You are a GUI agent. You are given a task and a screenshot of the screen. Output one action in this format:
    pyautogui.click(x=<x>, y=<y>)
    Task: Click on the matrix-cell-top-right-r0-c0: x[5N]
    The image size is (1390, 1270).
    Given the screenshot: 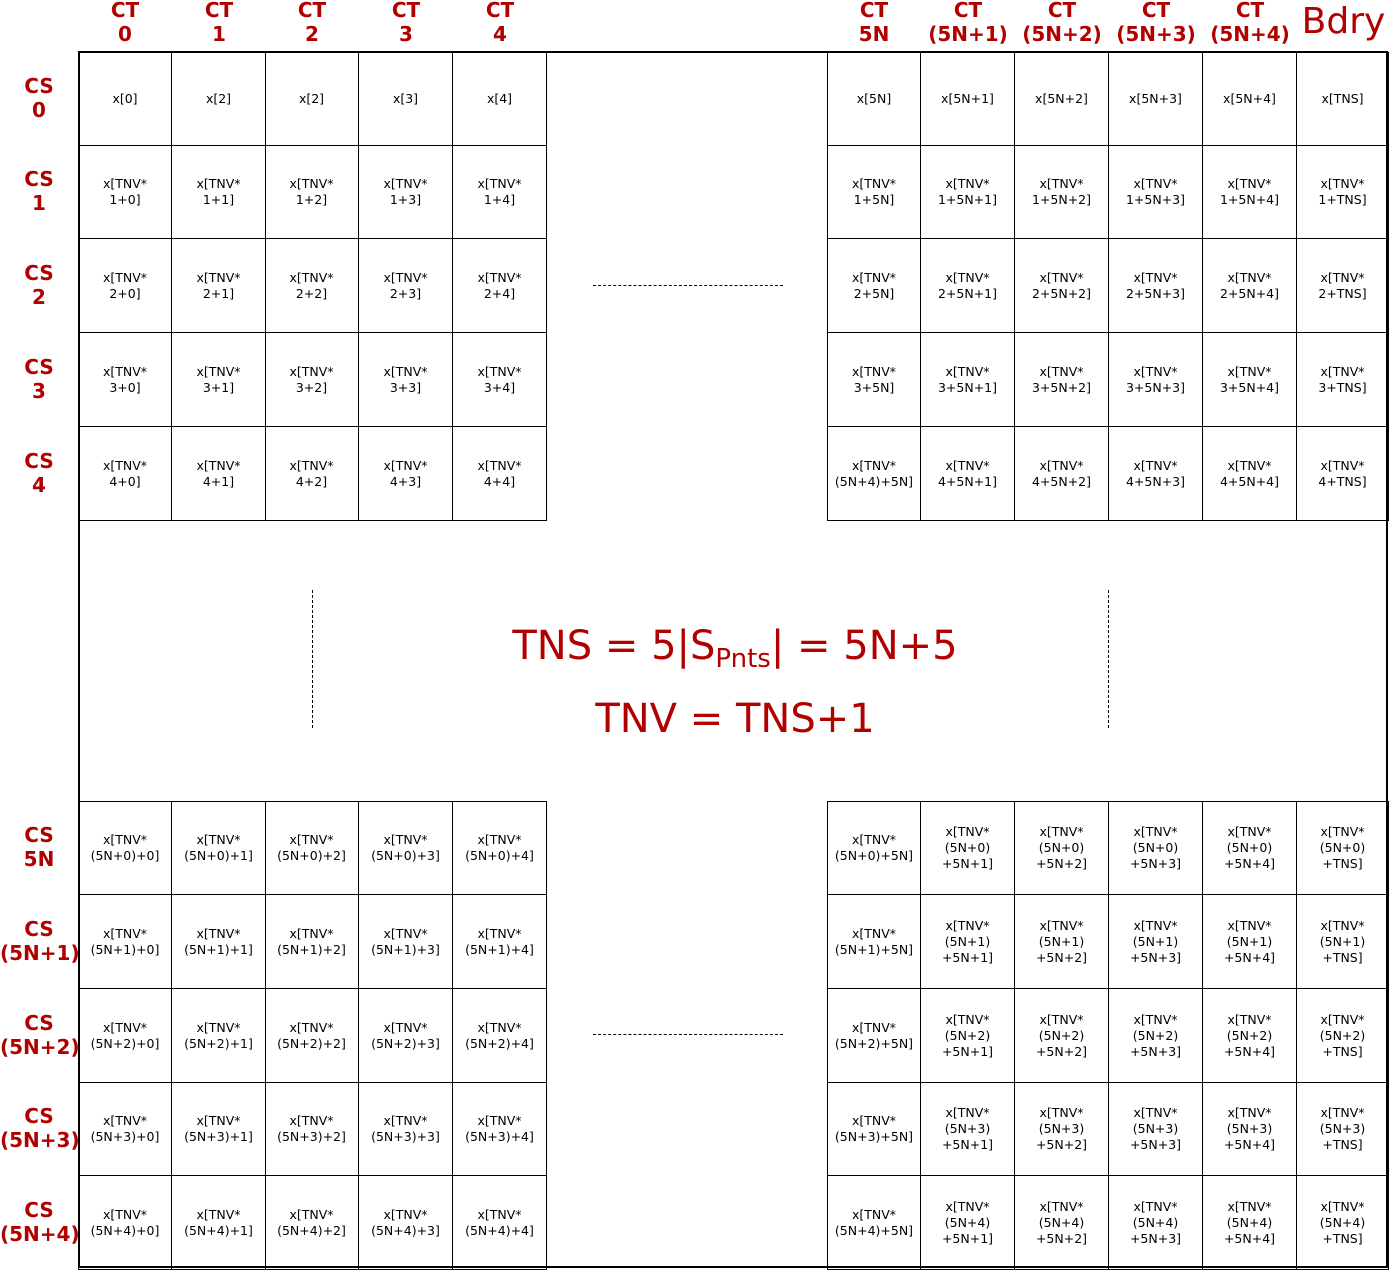 What is the action you would take?
    pyautogui.click(x=874, y=99)
    